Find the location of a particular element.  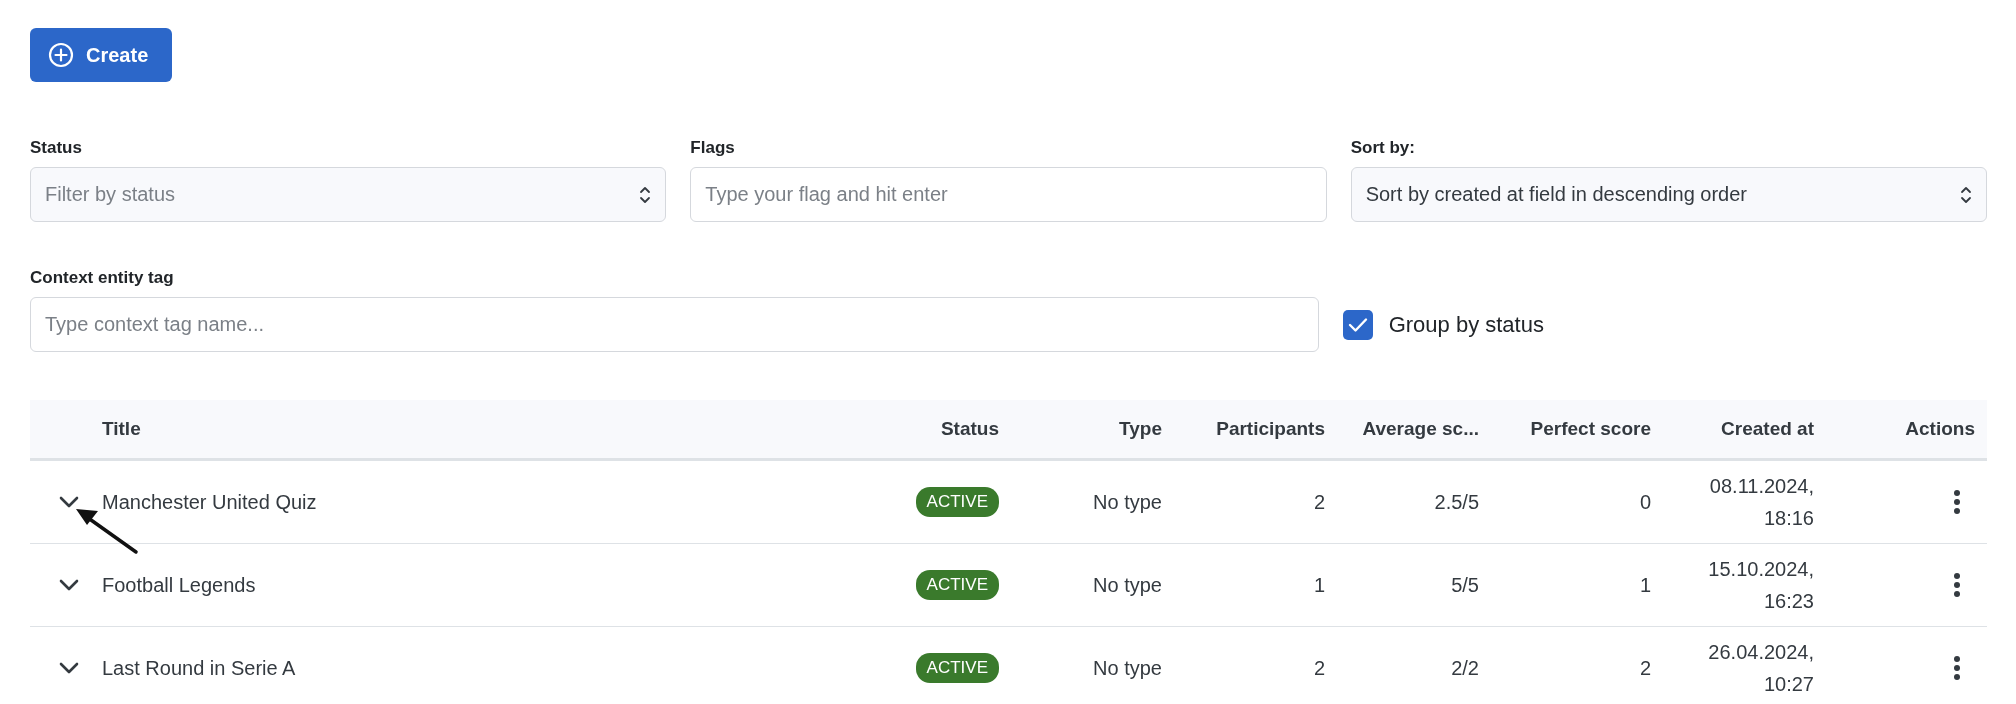

table-cell-text: 18:16 is located at coordinates (1788, 518).